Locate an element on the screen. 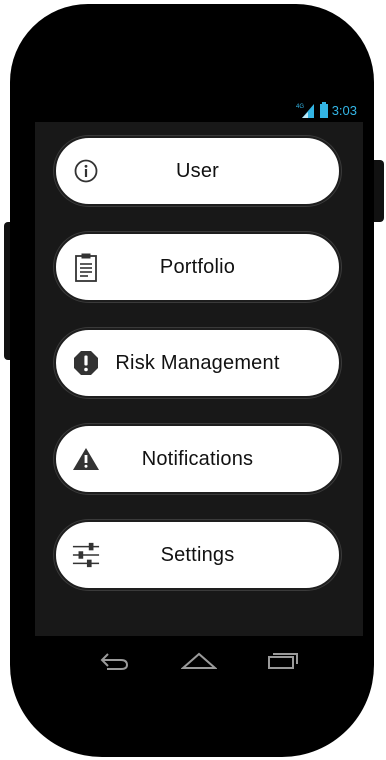 The height and width of the screenshot is (760, 386). system-nav-bar is located at coordinates (199, 660).